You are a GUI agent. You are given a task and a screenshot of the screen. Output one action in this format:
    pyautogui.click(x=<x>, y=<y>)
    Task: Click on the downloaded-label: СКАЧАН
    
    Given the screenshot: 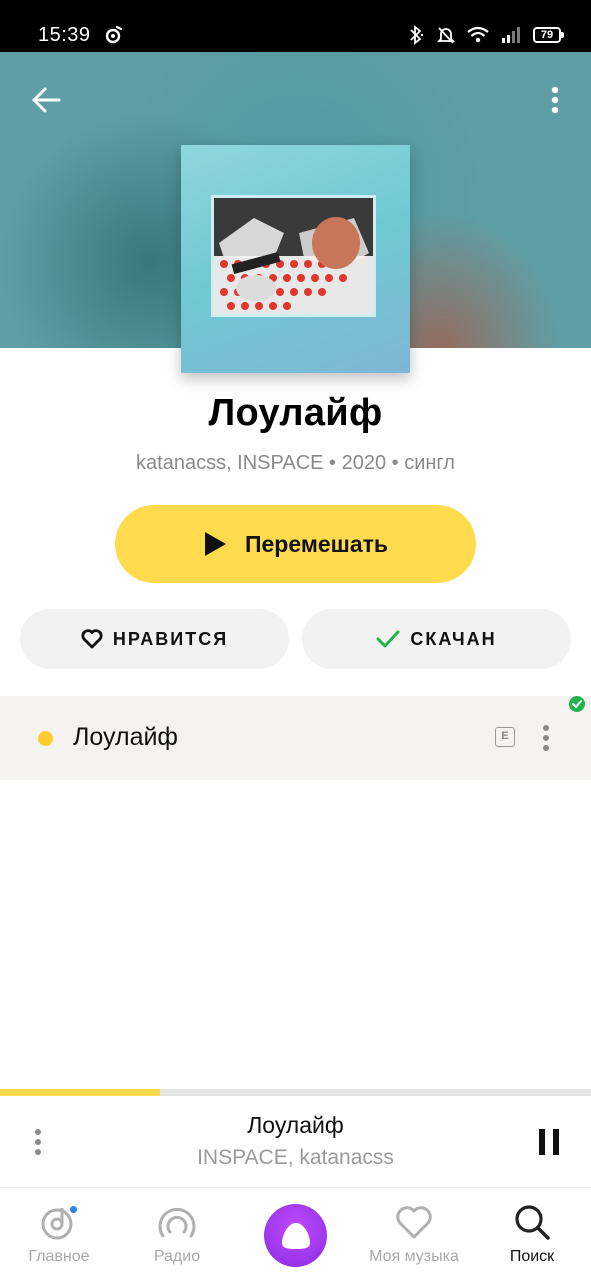 What is the action you would take?
    pyautogui.click(x=453, y=638)
    